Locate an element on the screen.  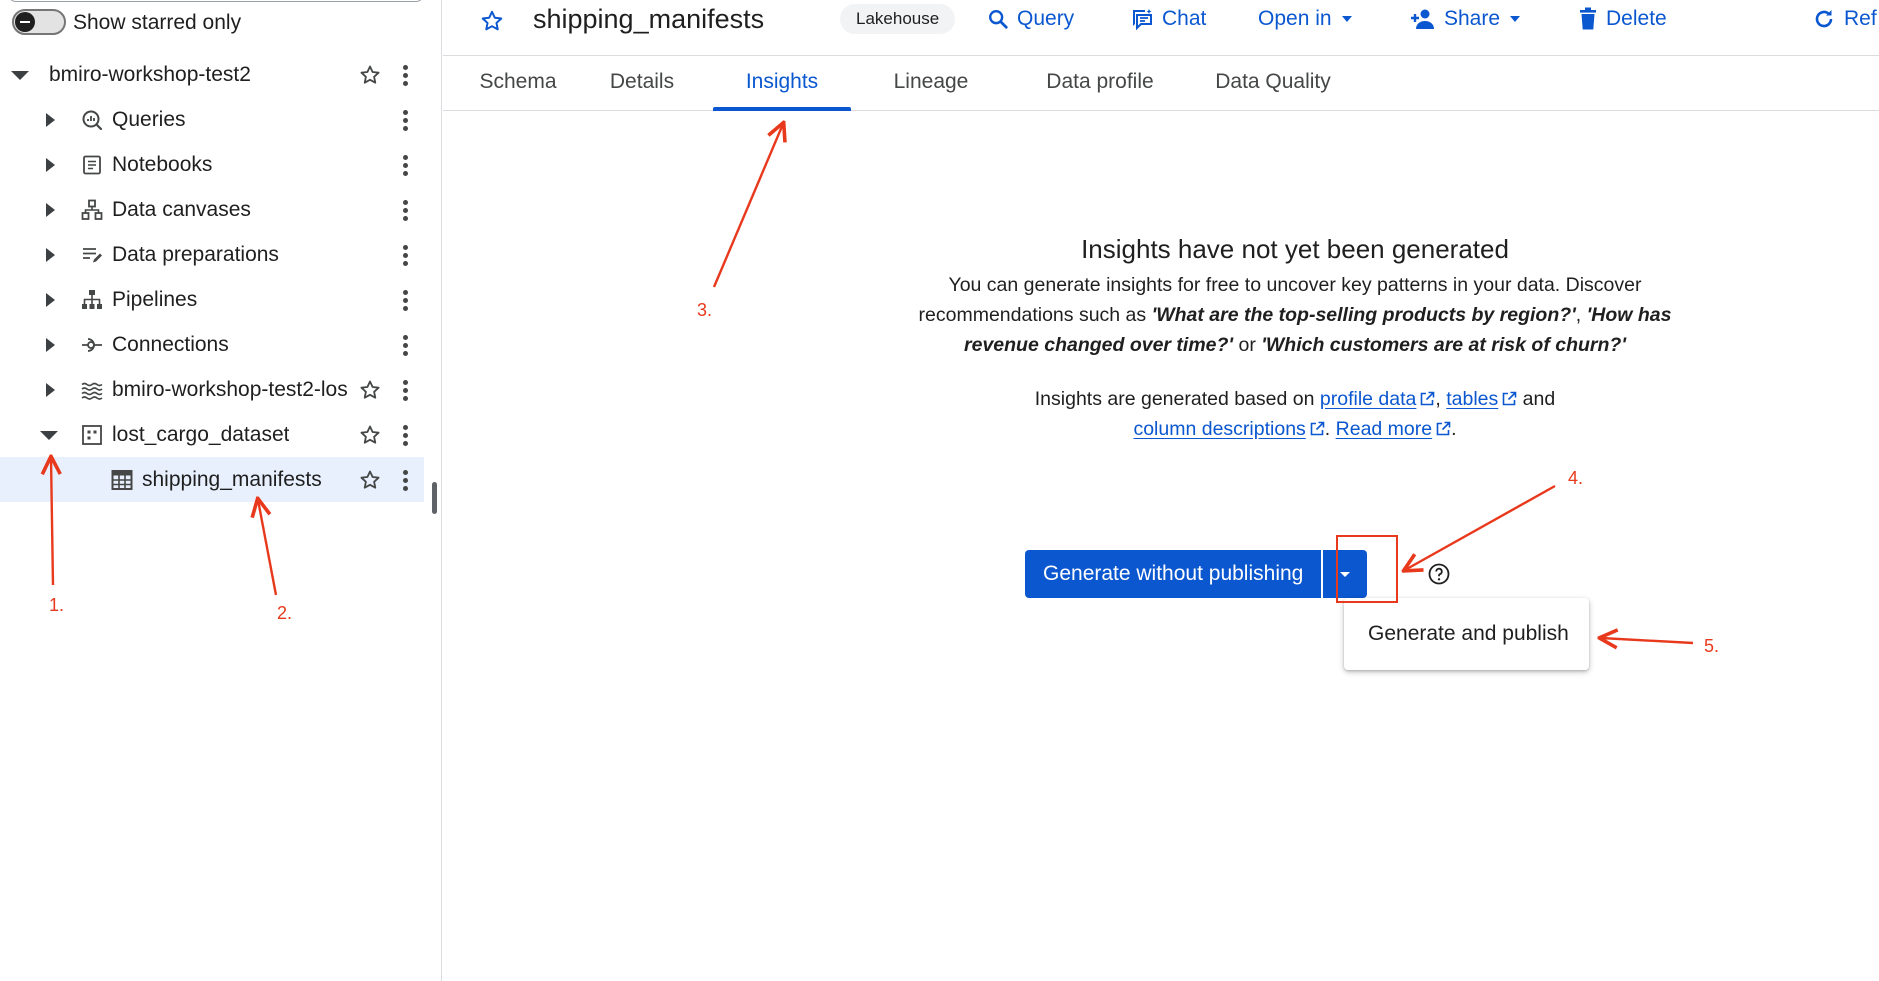
tree-item-notebooks: Notebooks is located at coordinates (212, 164).